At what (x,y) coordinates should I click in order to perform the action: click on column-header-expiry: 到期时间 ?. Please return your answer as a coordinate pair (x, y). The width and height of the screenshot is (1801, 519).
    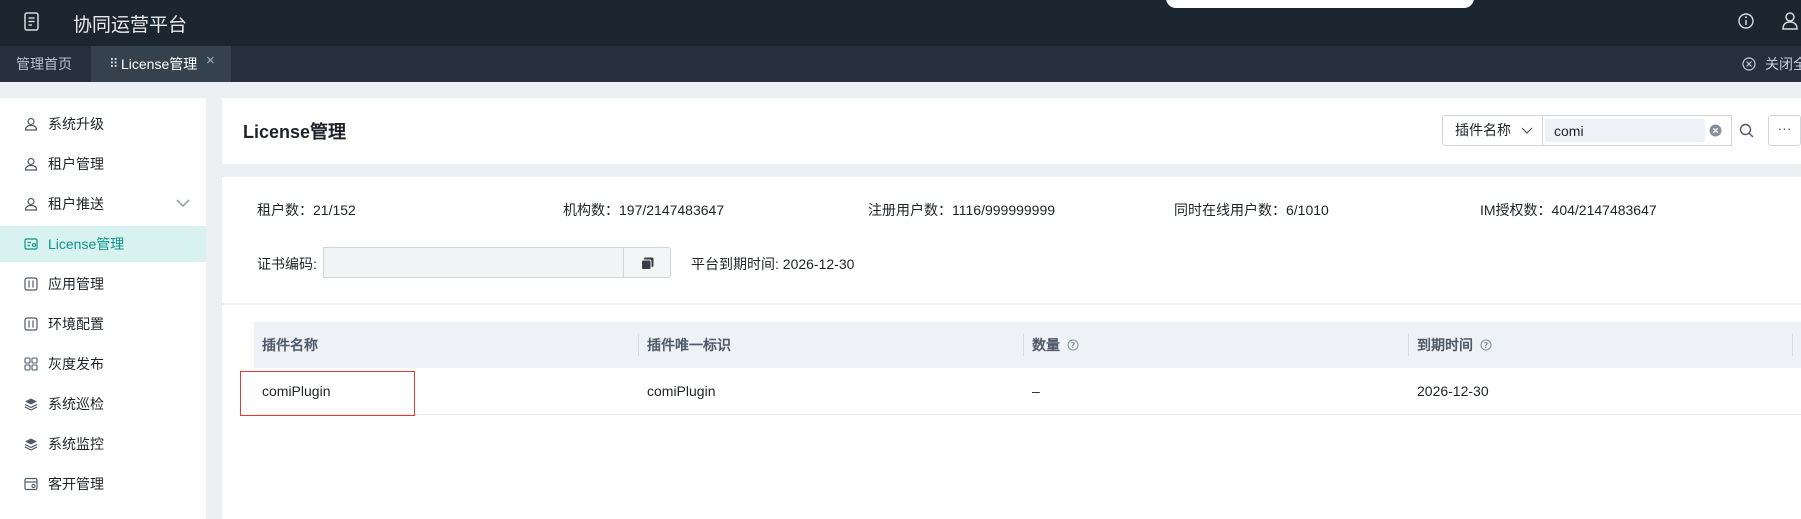
    Looking at the image, I should click on (1450, 345).